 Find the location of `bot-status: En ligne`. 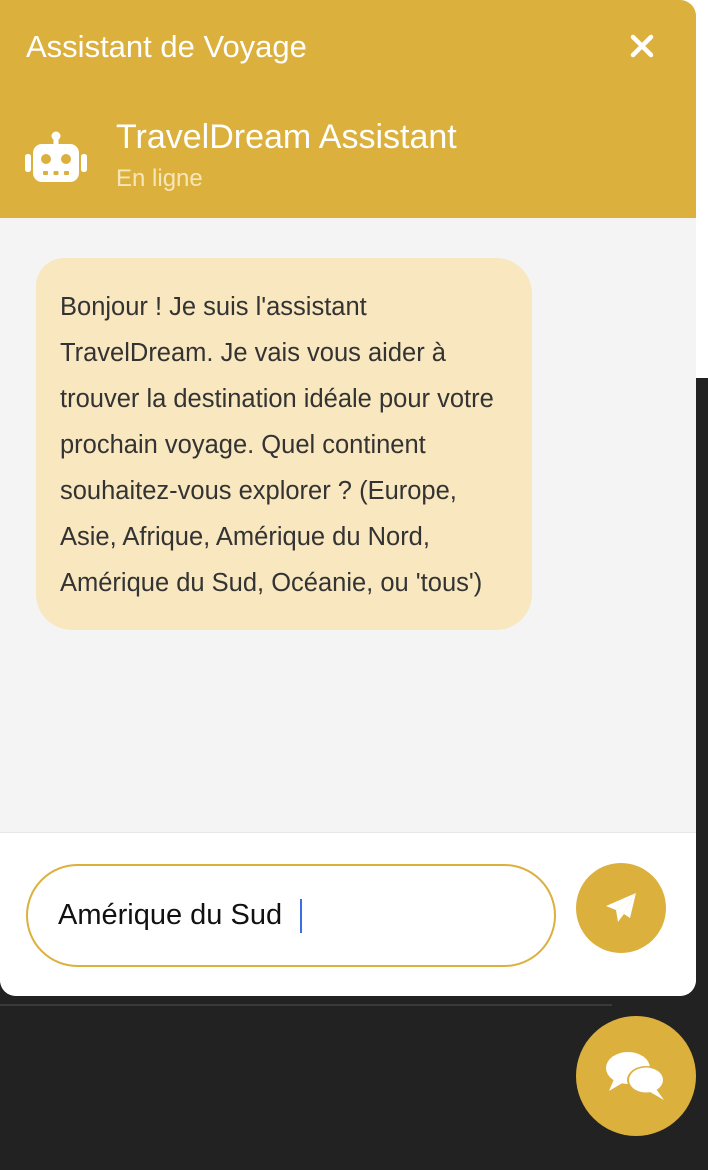

bot-status: En ligne is located at coordinates (159, 178).